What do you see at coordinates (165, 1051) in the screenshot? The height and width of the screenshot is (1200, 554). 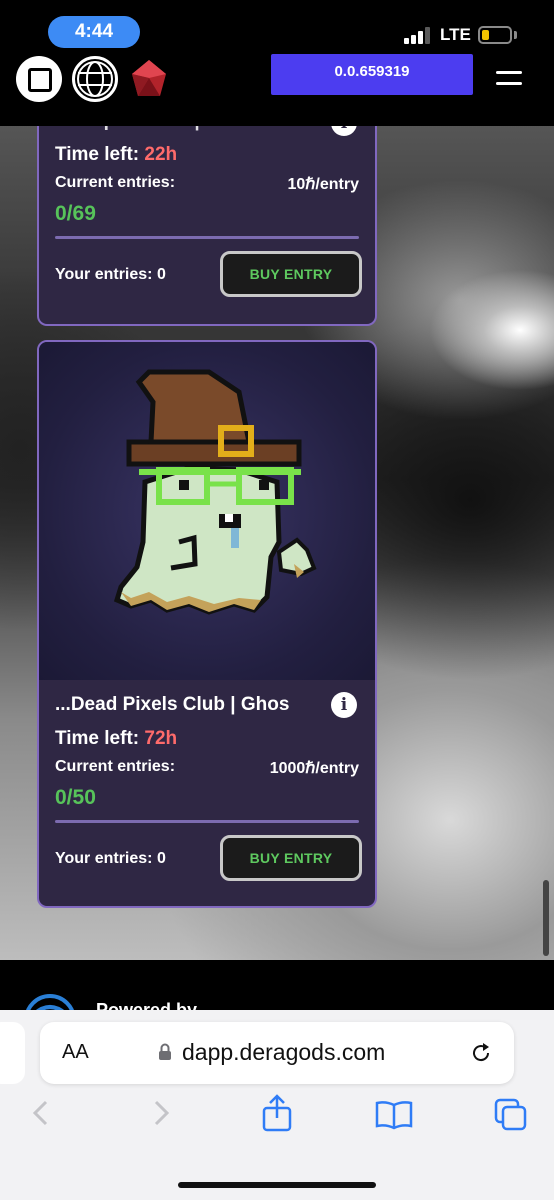 I see `lock-icon` at bounding box center [165, 1051].